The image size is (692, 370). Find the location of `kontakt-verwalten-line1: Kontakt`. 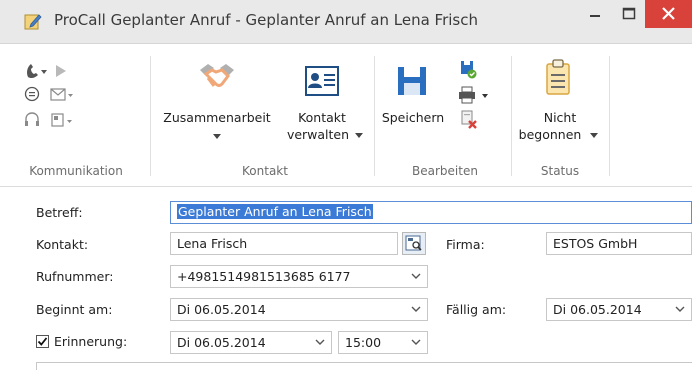

kontakt-verwalten-line1: Kontakt is located at coordinates (322, 117).